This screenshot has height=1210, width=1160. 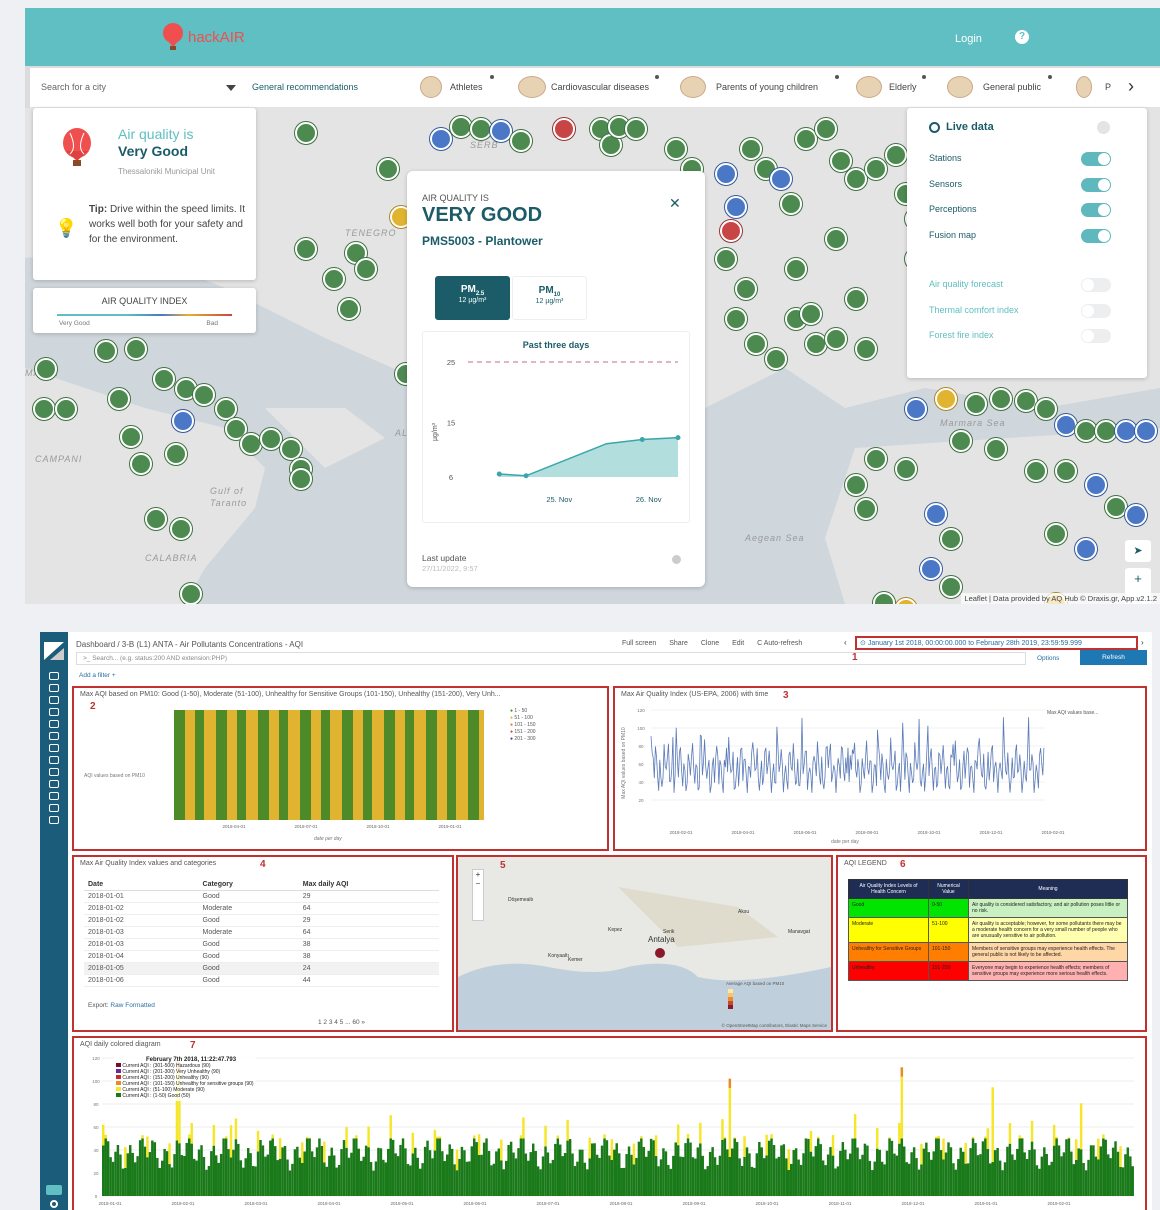 I want to click on discover-icon, so click(x=54, y=676).